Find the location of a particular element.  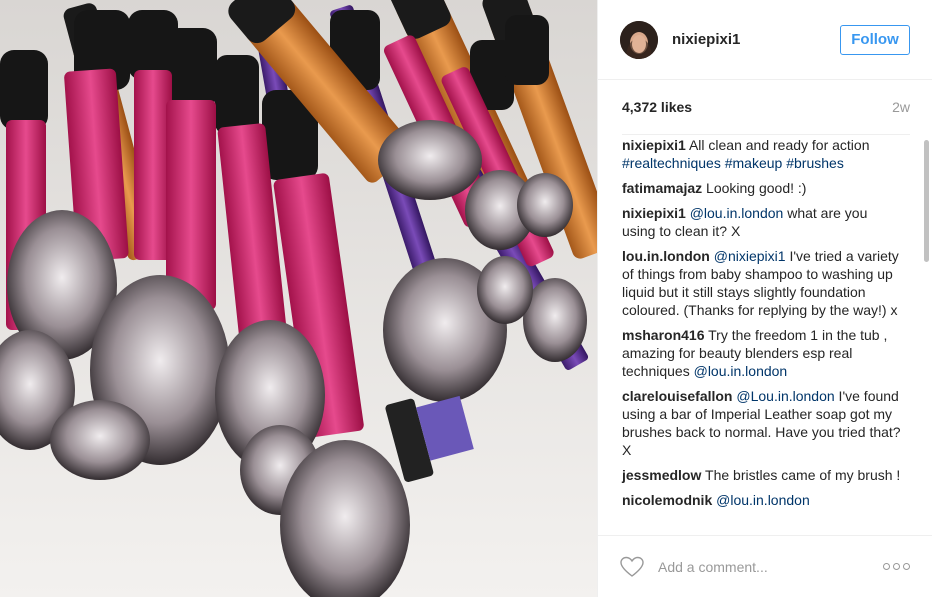

comment: fatimamajaz Looking good! :) is located at coordinates (762, 188).